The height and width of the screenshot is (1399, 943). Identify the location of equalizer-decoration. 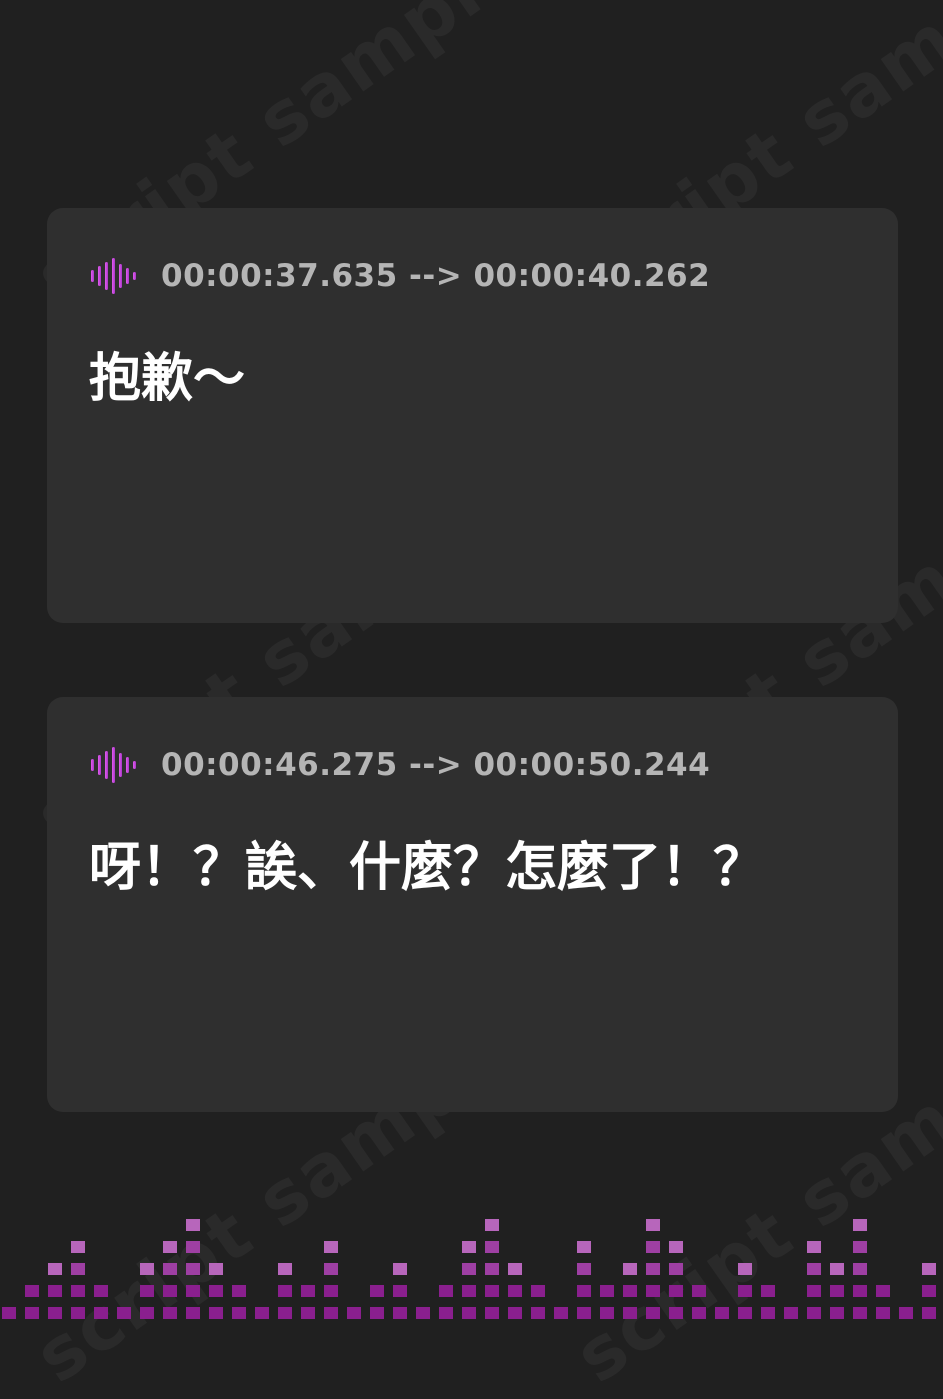
(469, 1269).